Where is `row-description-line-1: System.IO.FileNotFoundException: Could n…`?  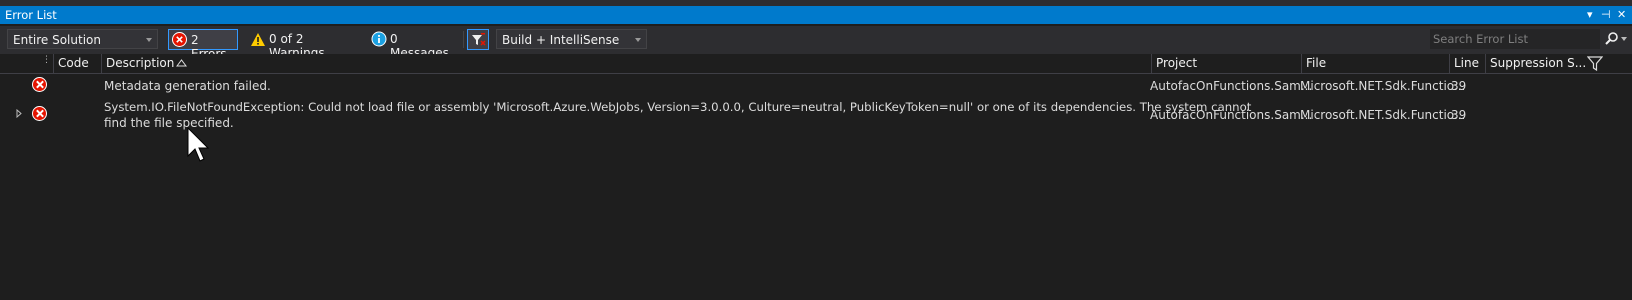
row-description-line-1: System.IO.FileNotFoundException: Could n… is located at coordinates (678, 107).